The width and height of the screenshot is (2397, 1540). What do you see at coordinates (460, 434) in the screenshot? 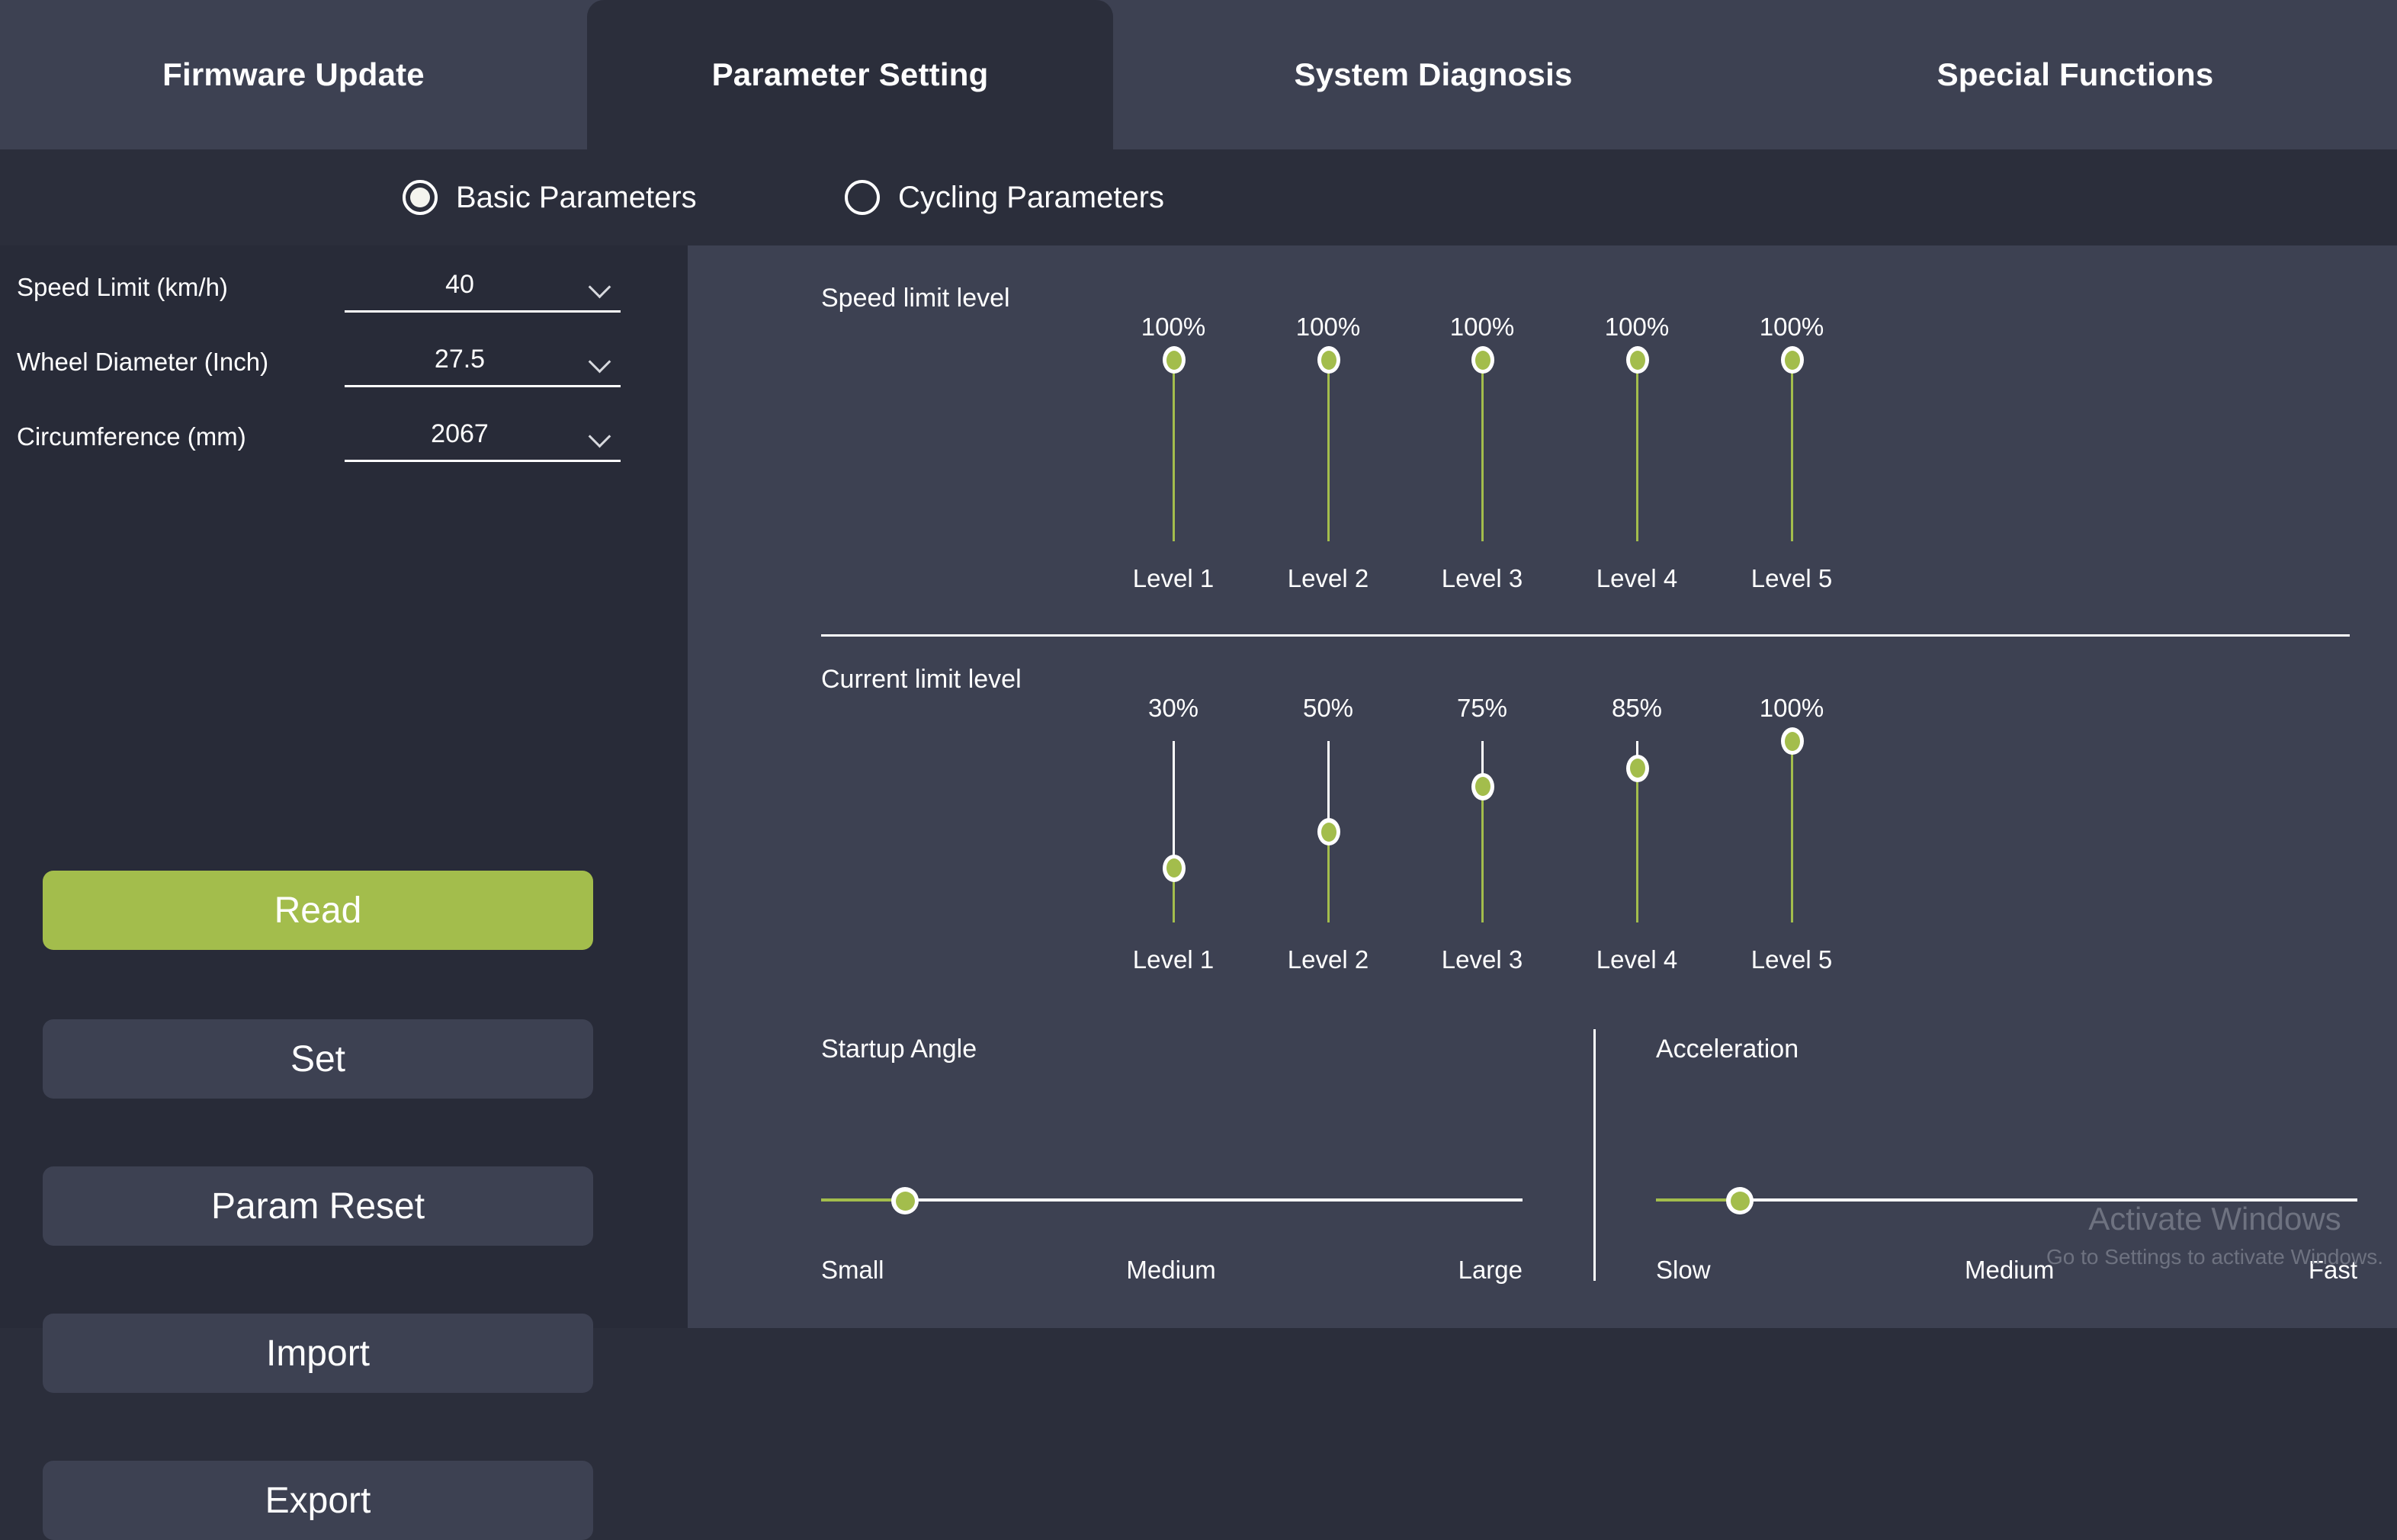
I see `field-value: 2067` at bounding box center [460, 434].